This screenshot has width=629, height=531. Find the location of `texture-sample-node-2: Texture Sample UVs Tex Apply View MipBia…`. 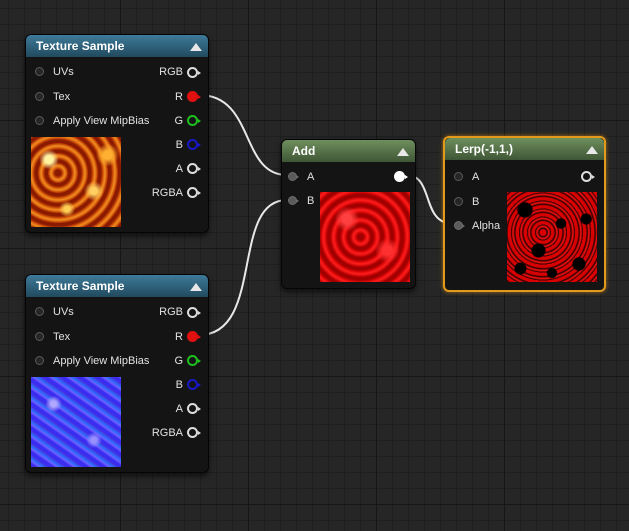

texture-sample-node-2: Texture Sample UVs Tex Apply View MipBia… is located at coordinates (117, 373).